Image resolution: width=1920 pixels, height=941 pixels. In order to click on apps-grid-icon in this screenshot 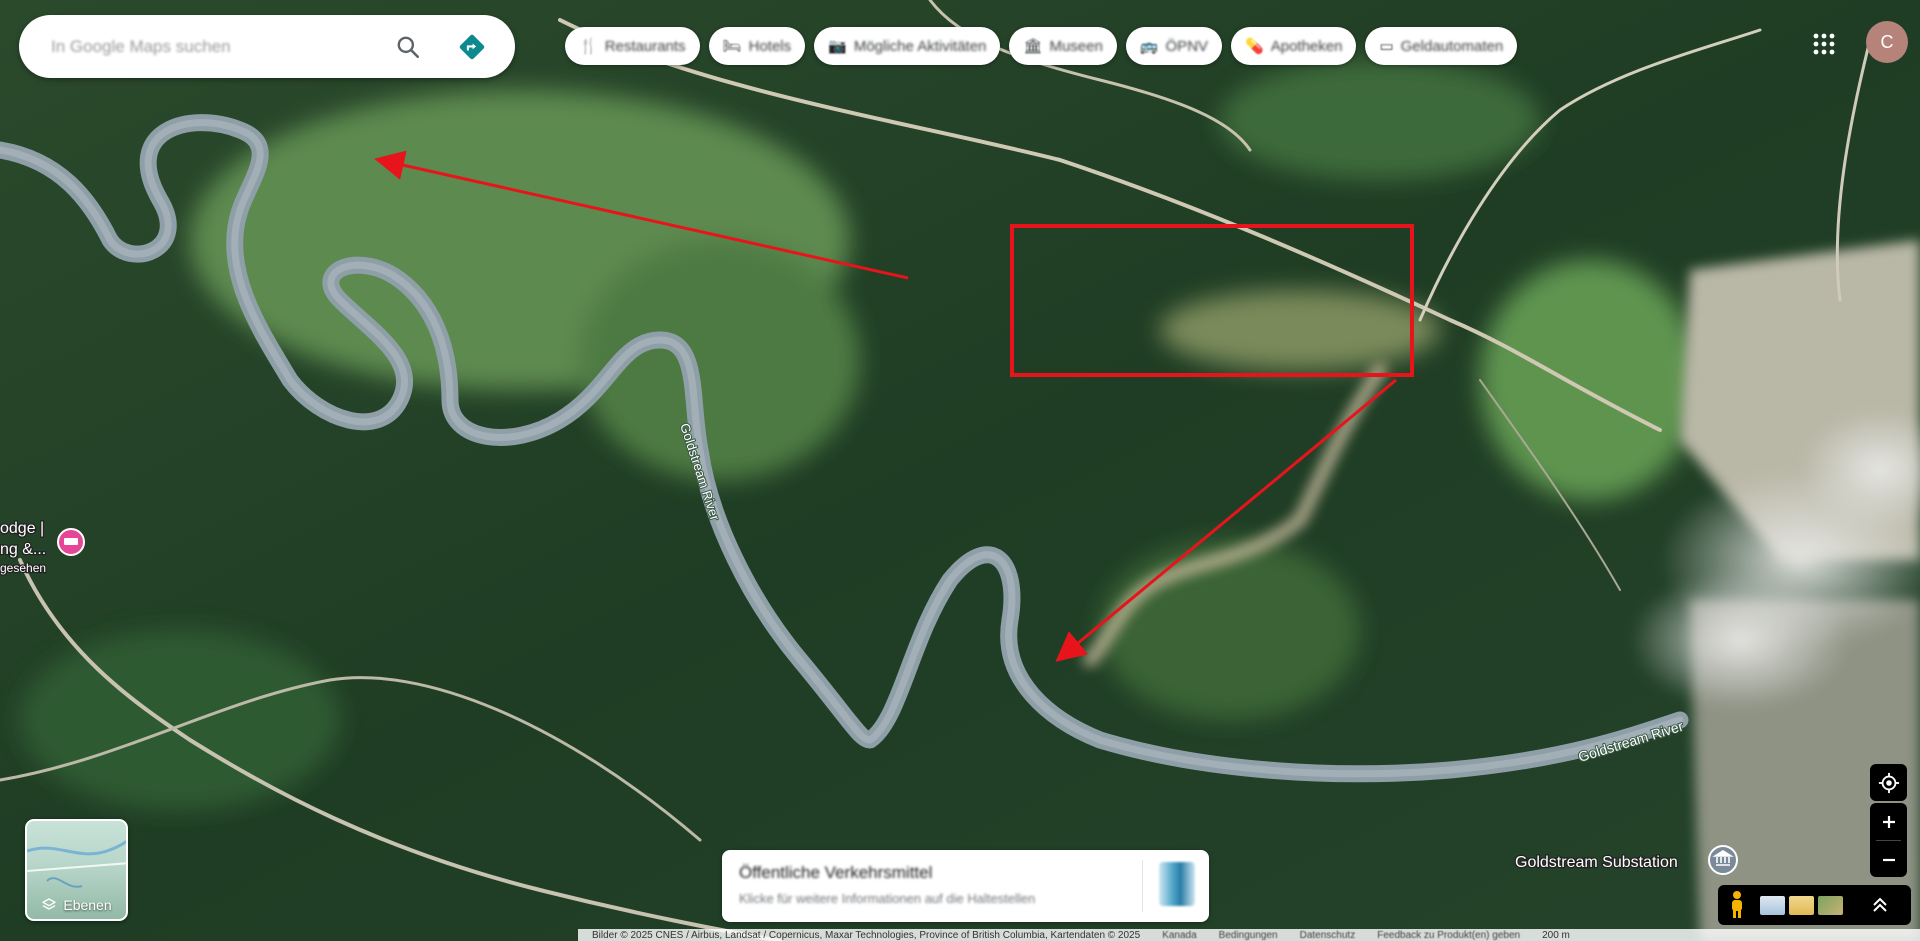, I will do `click(1824, 44)`.